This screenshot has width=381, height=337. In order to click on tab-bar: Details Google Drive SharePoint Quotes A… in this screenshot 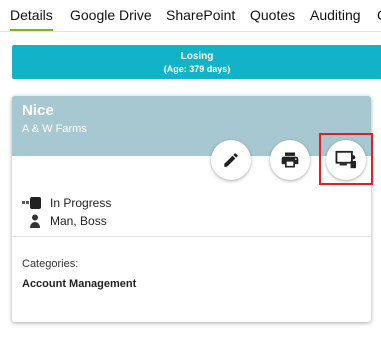, I will do `click(190, 16)`.